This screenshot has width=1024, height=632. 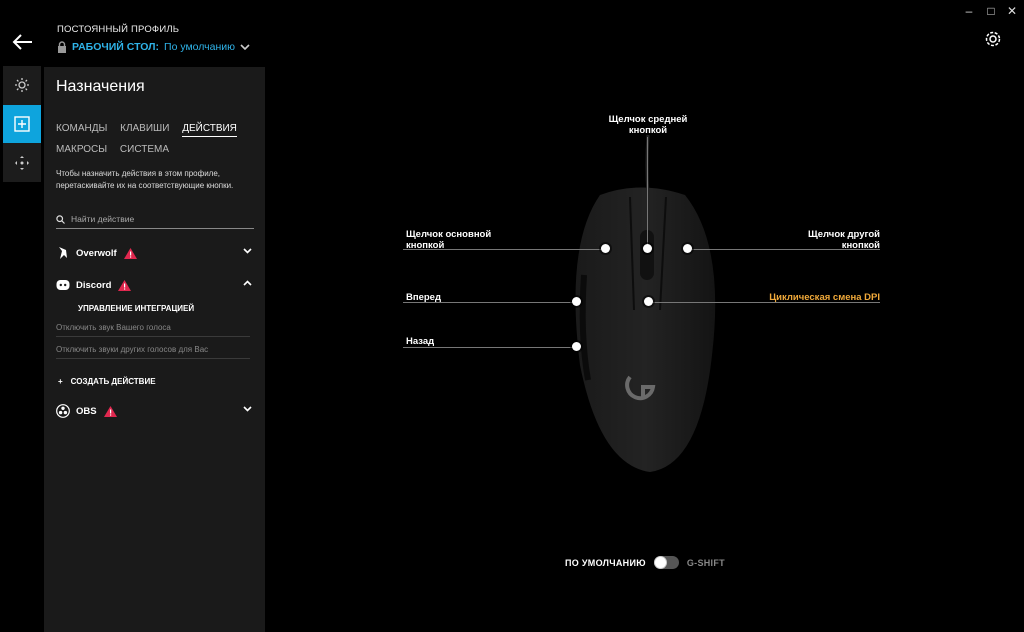 What do you see at coordinates (687, 248) in the screenshot?
I see `secondary-button-hotspot` at bounding box center [687, 248].